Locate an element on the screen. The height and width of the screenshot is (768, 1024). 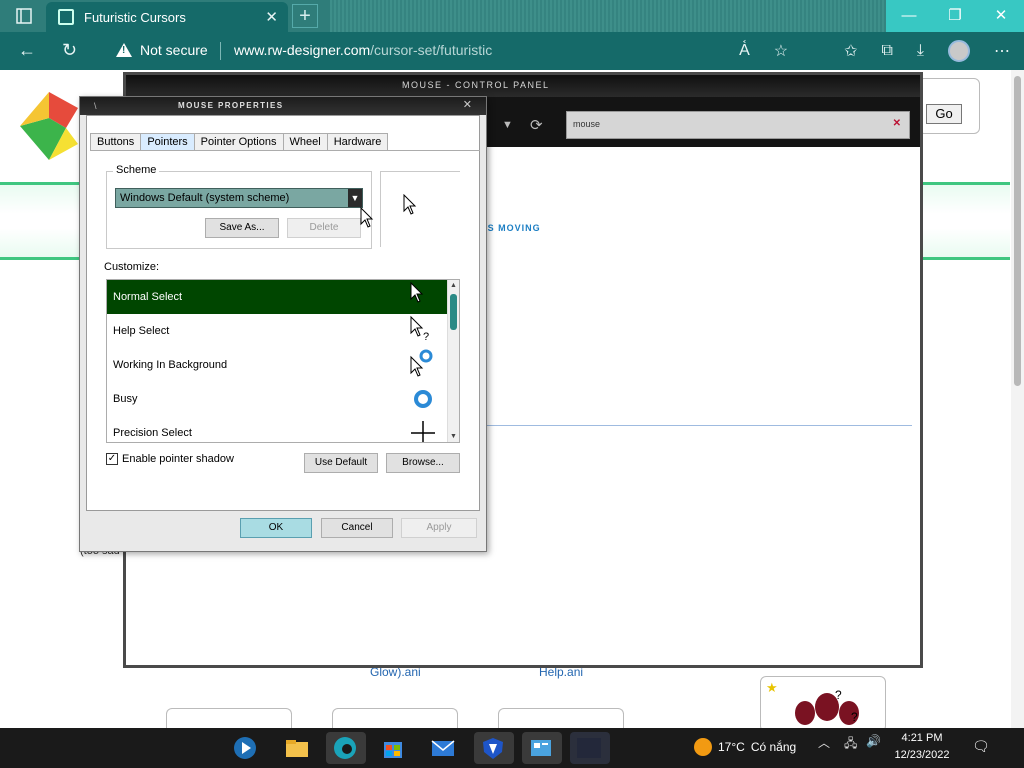
url-path: /cursor-set/futuristic is located at coordinates (431, 50).